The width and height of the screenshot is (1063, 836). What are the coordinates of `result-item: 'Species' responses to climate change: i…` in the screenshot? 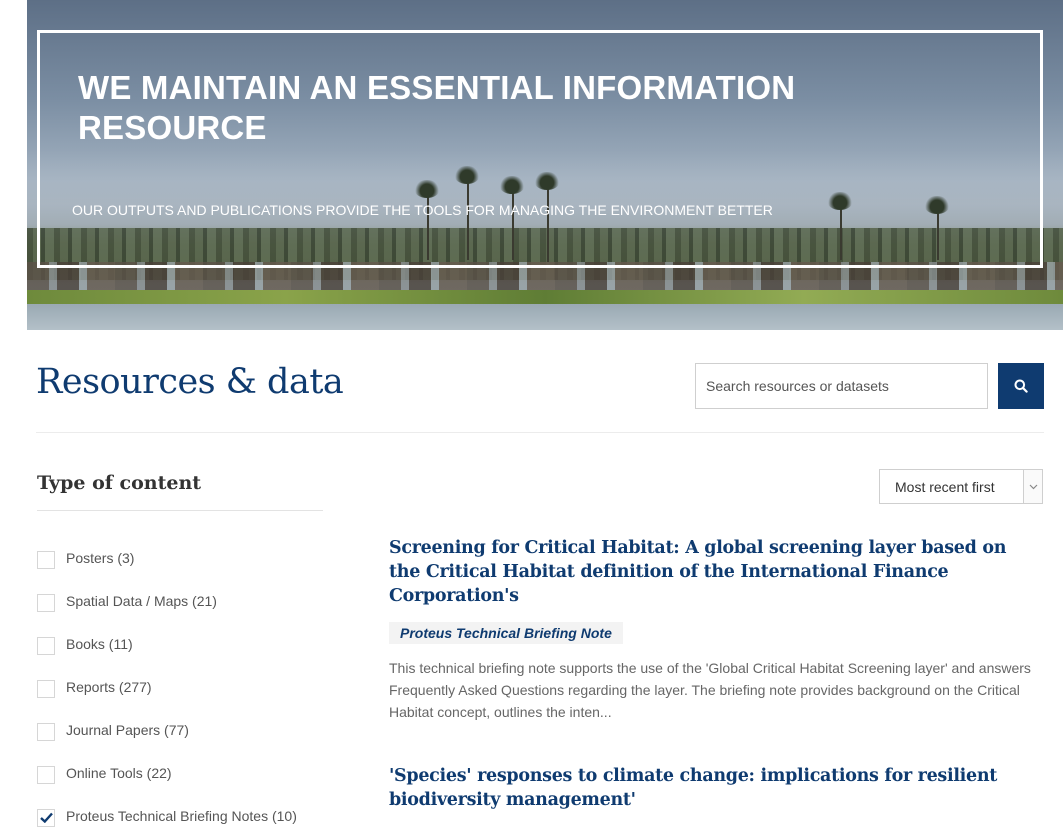 It's located at (714, 788).